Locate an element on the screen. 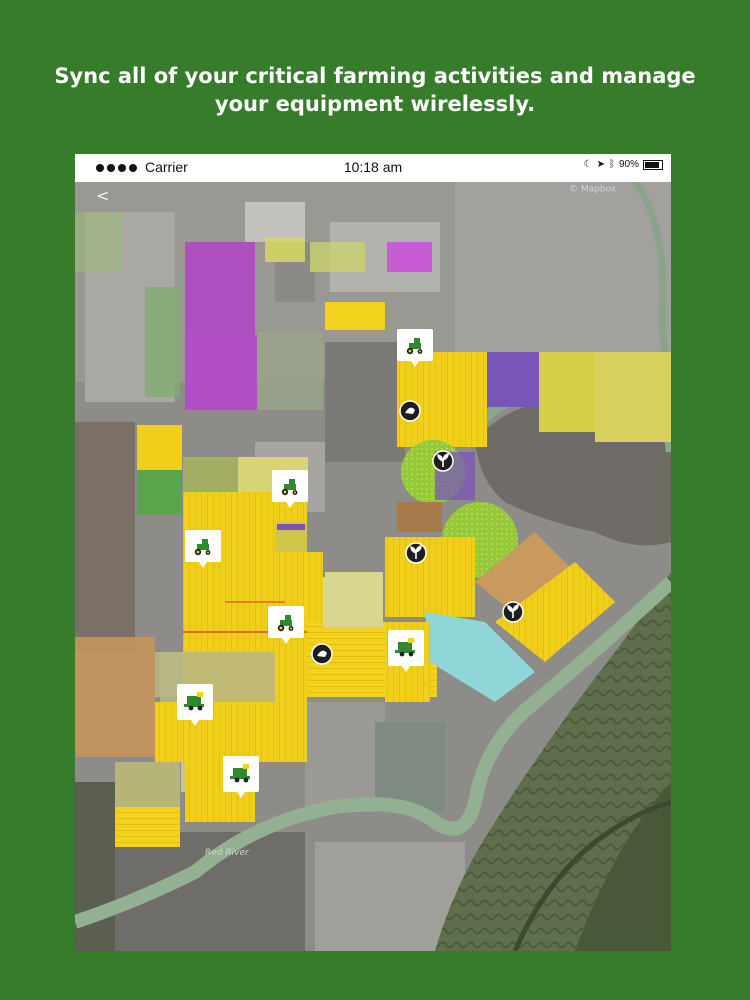  status-icons: ☾ ➤ ᛒ 90% is located at coordinates (623, 164).